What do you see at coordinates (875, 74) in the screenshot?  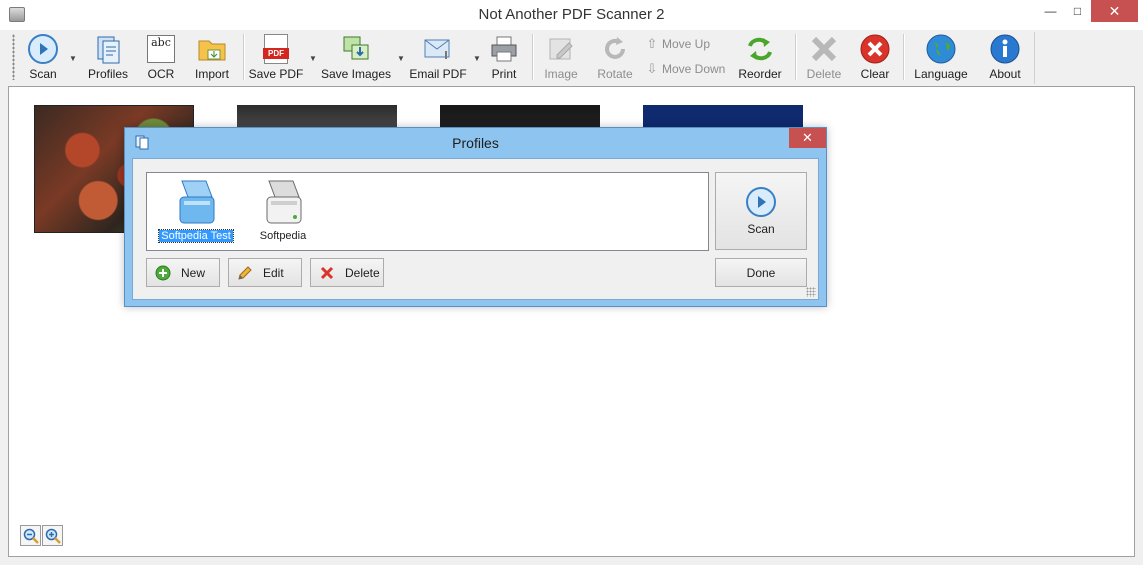 I see `clear-button-label: Clear` at bounding box center [875, 74].